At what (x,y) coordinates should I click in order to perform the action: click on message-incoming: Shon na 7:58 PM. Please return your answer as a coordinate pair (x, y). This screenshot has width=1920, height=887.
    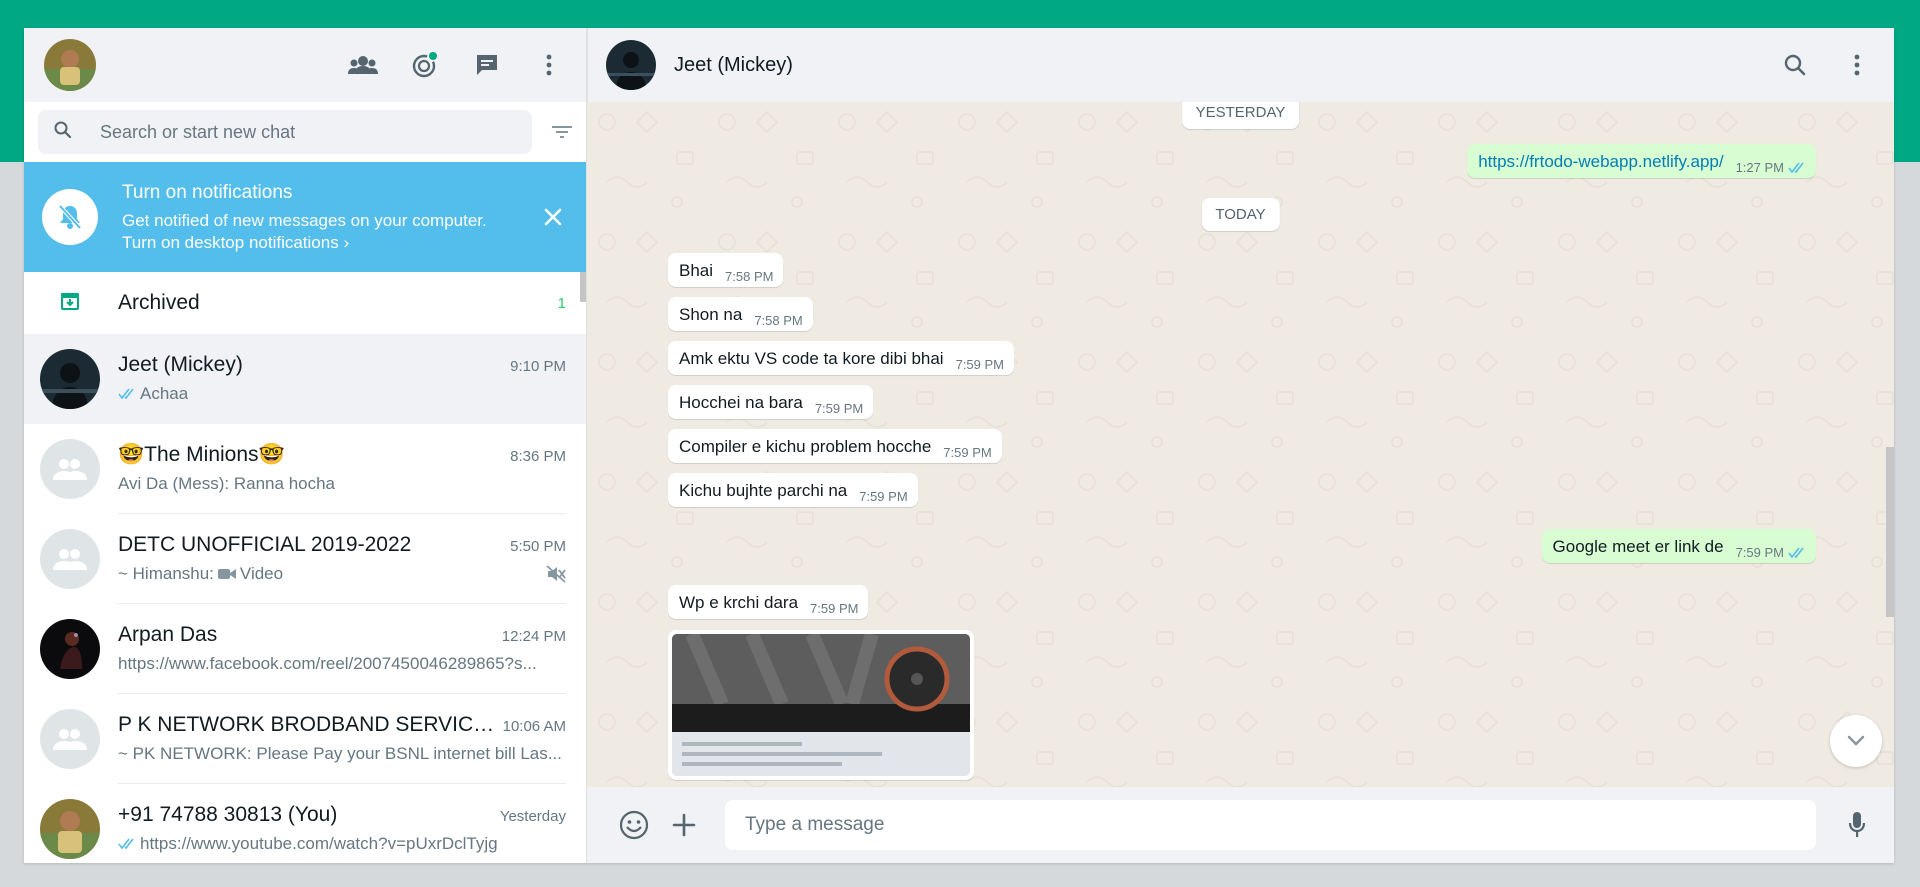
    Looking at the image, I should click on (740, 314).